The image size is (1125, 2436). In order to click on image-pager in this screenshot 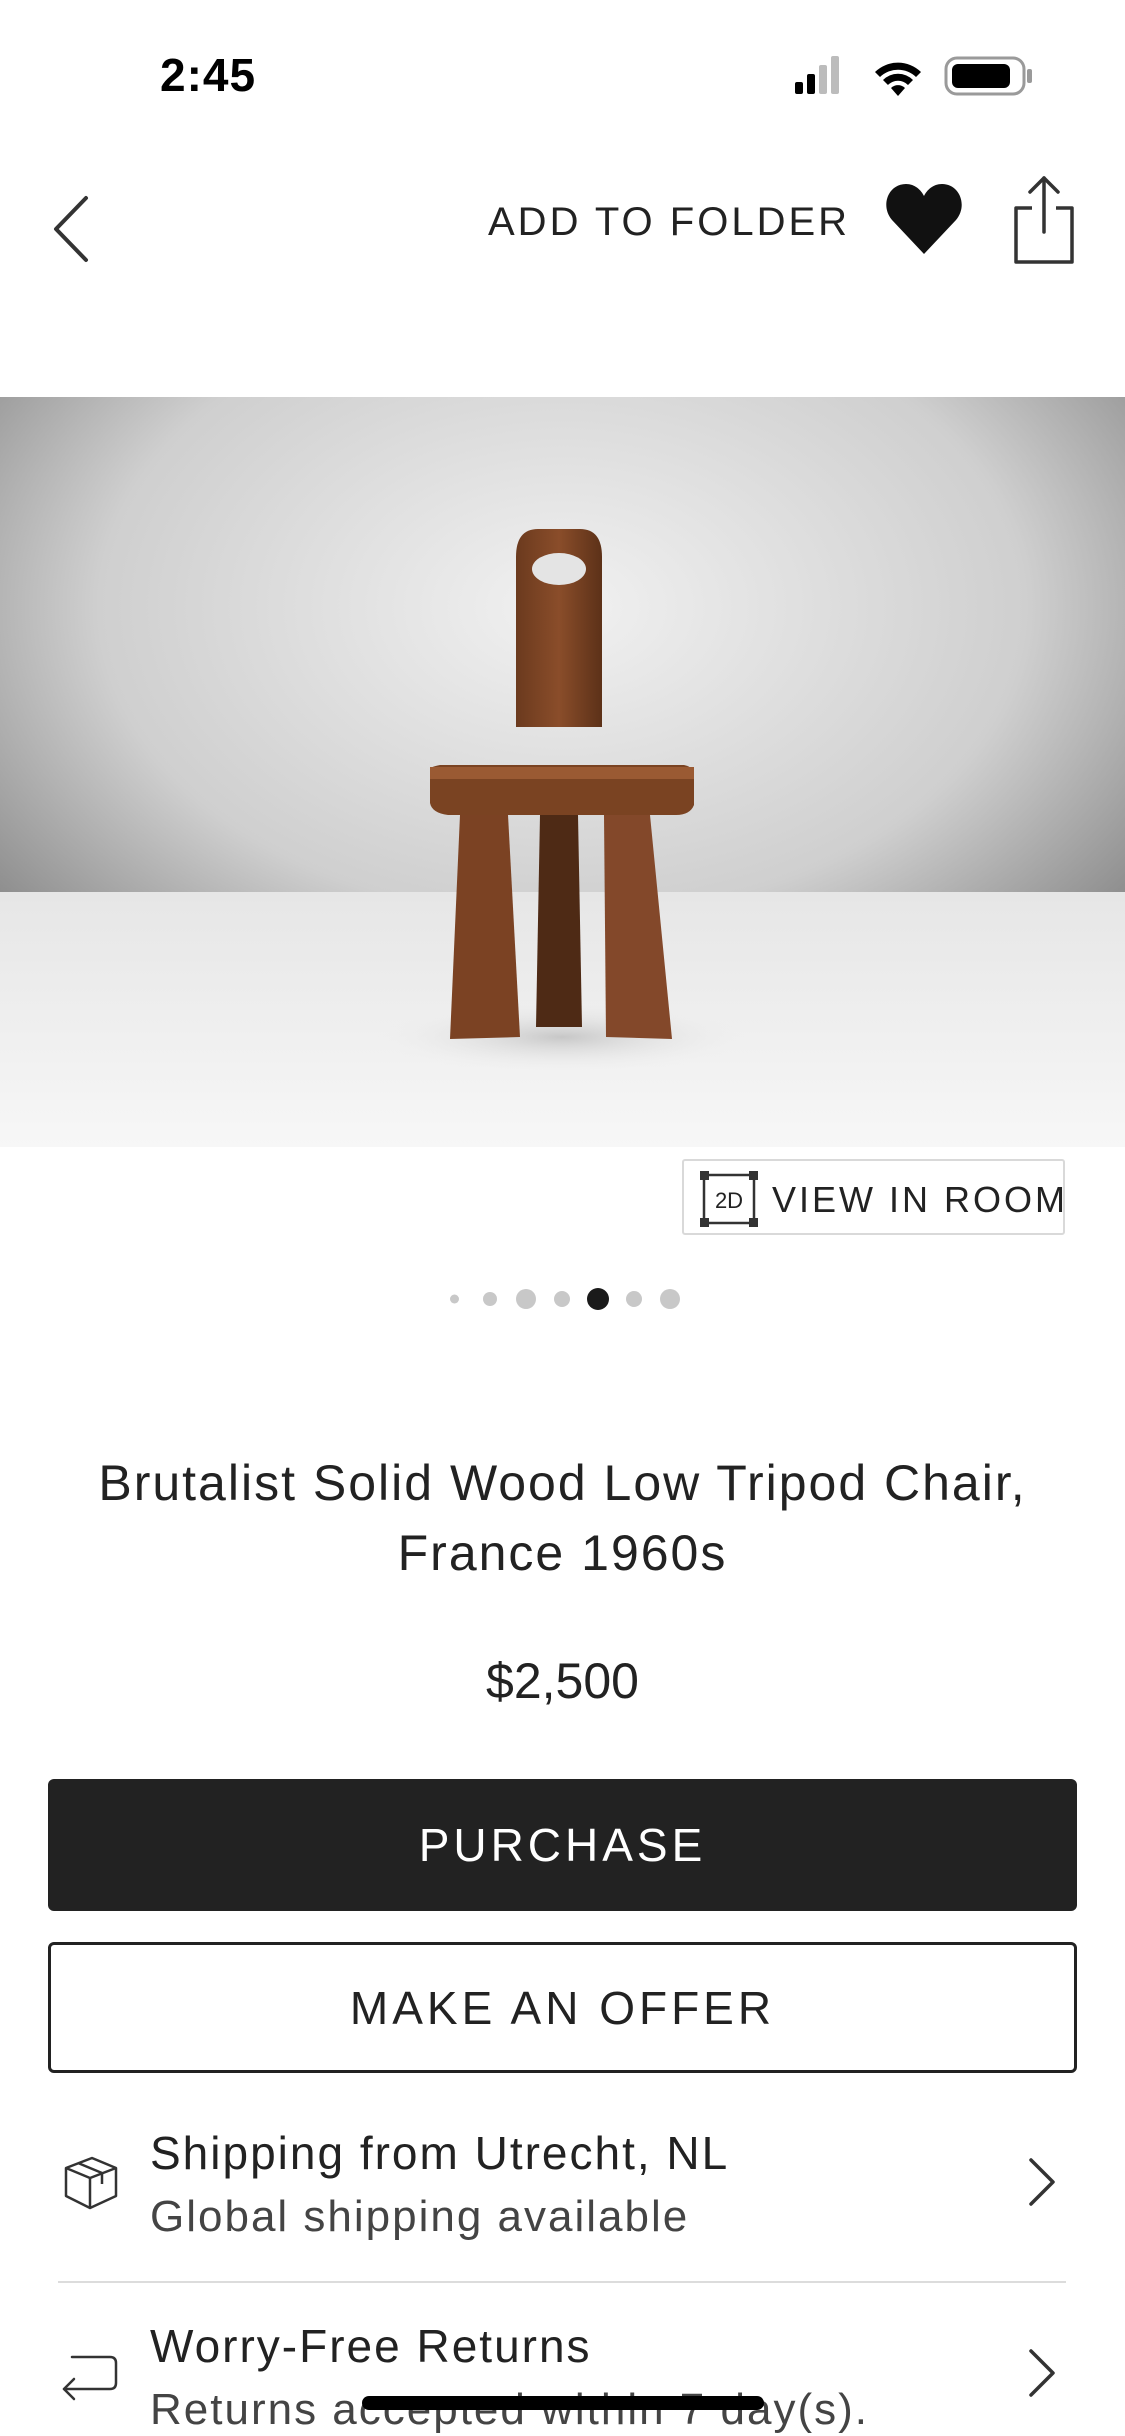, I will do `click(562, 1299)`.